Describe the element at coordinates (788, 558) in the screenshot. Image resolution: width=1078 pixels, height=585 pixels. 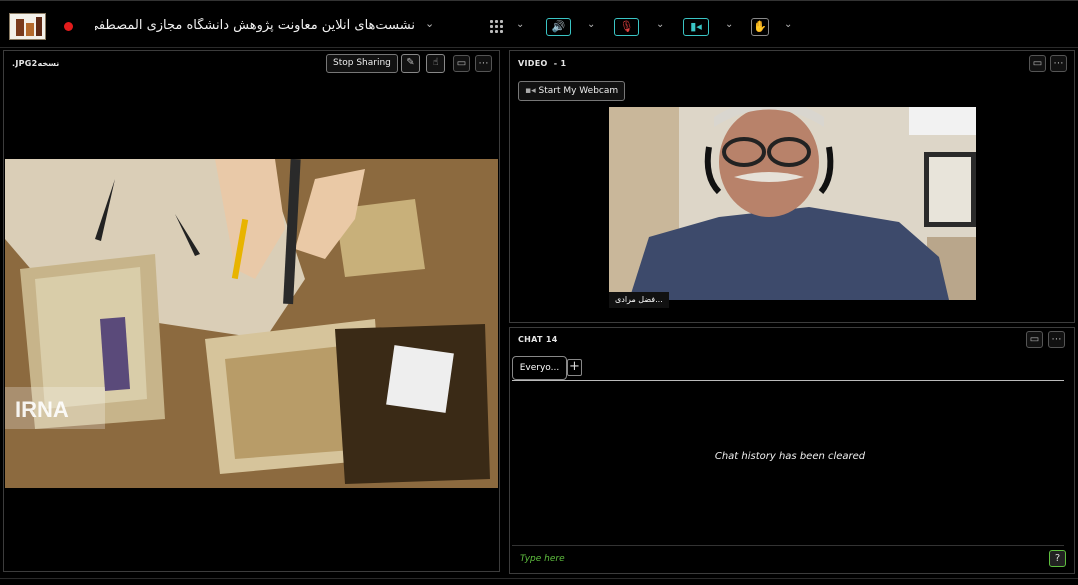
I see `chat-input: Type here` at that location.